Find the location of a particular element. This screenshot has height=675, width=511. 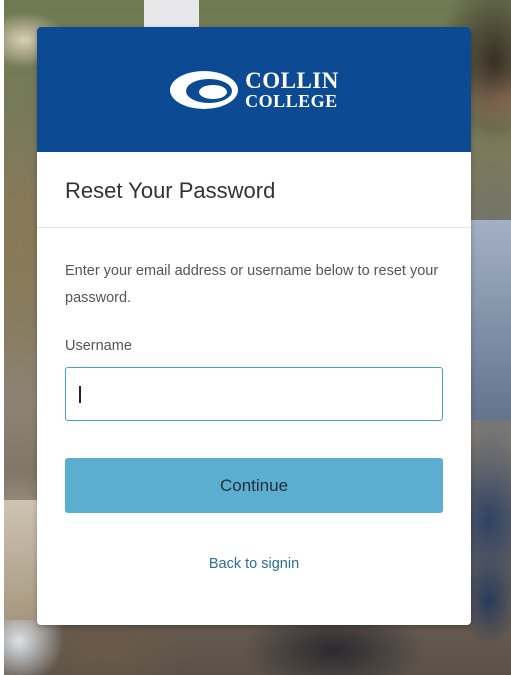

username-label: Username is located at coordinates (98, 346).